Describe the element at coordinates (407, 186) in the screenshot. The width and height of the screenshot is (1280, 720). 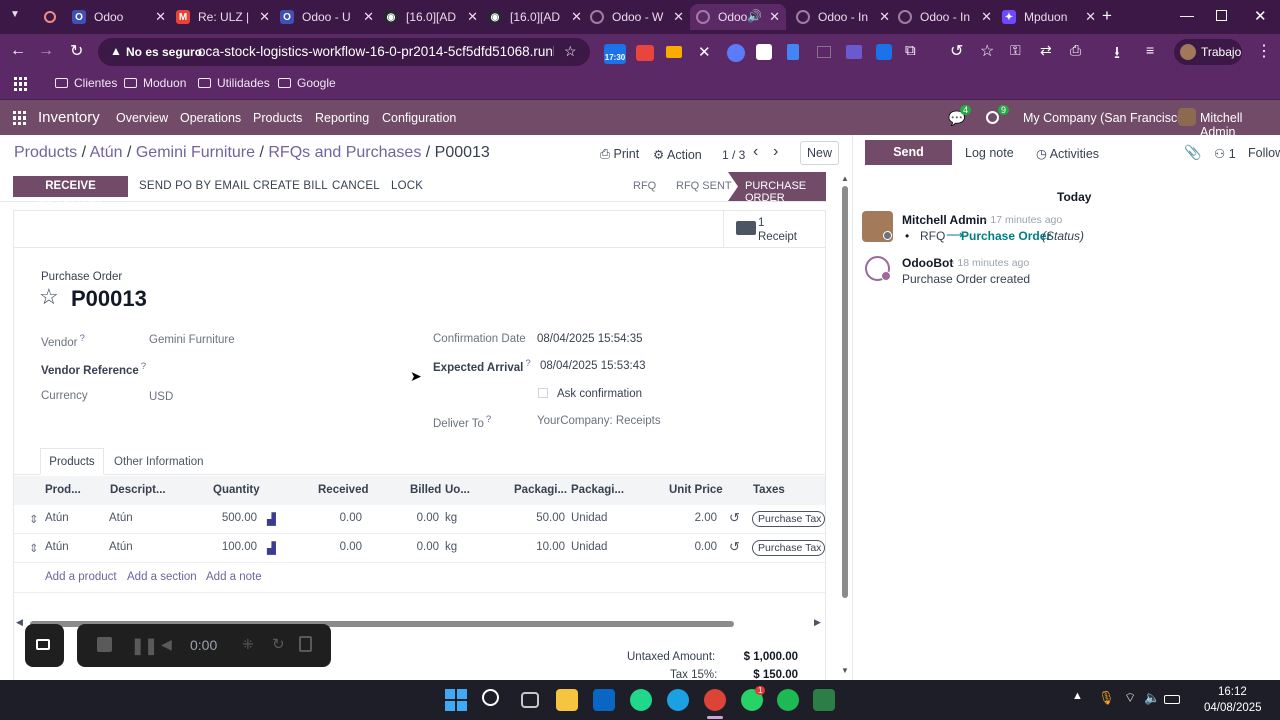
I see `lock-button: LOCK` at that location.